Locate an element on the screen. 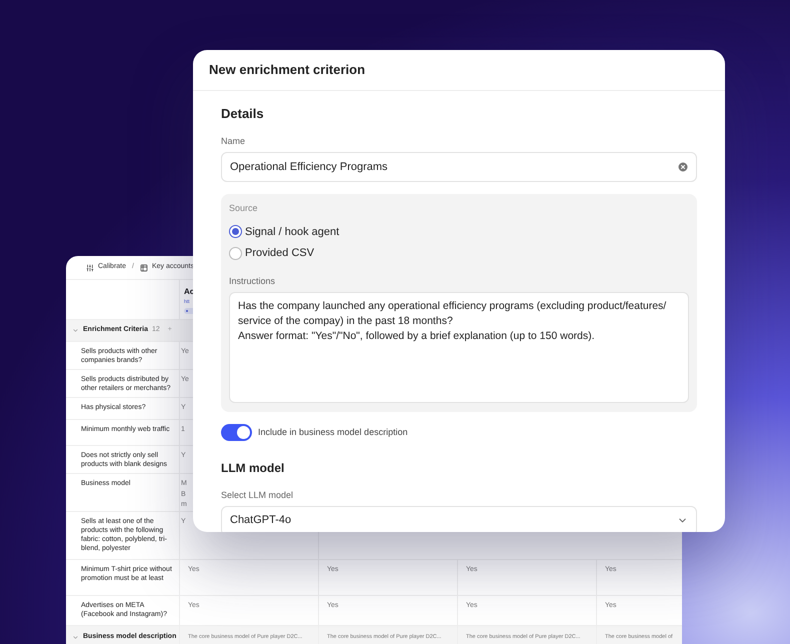 The height and width of the screenshot is (644, 790). toggle-label: Include in business model description is located at coordinates (333, 432).